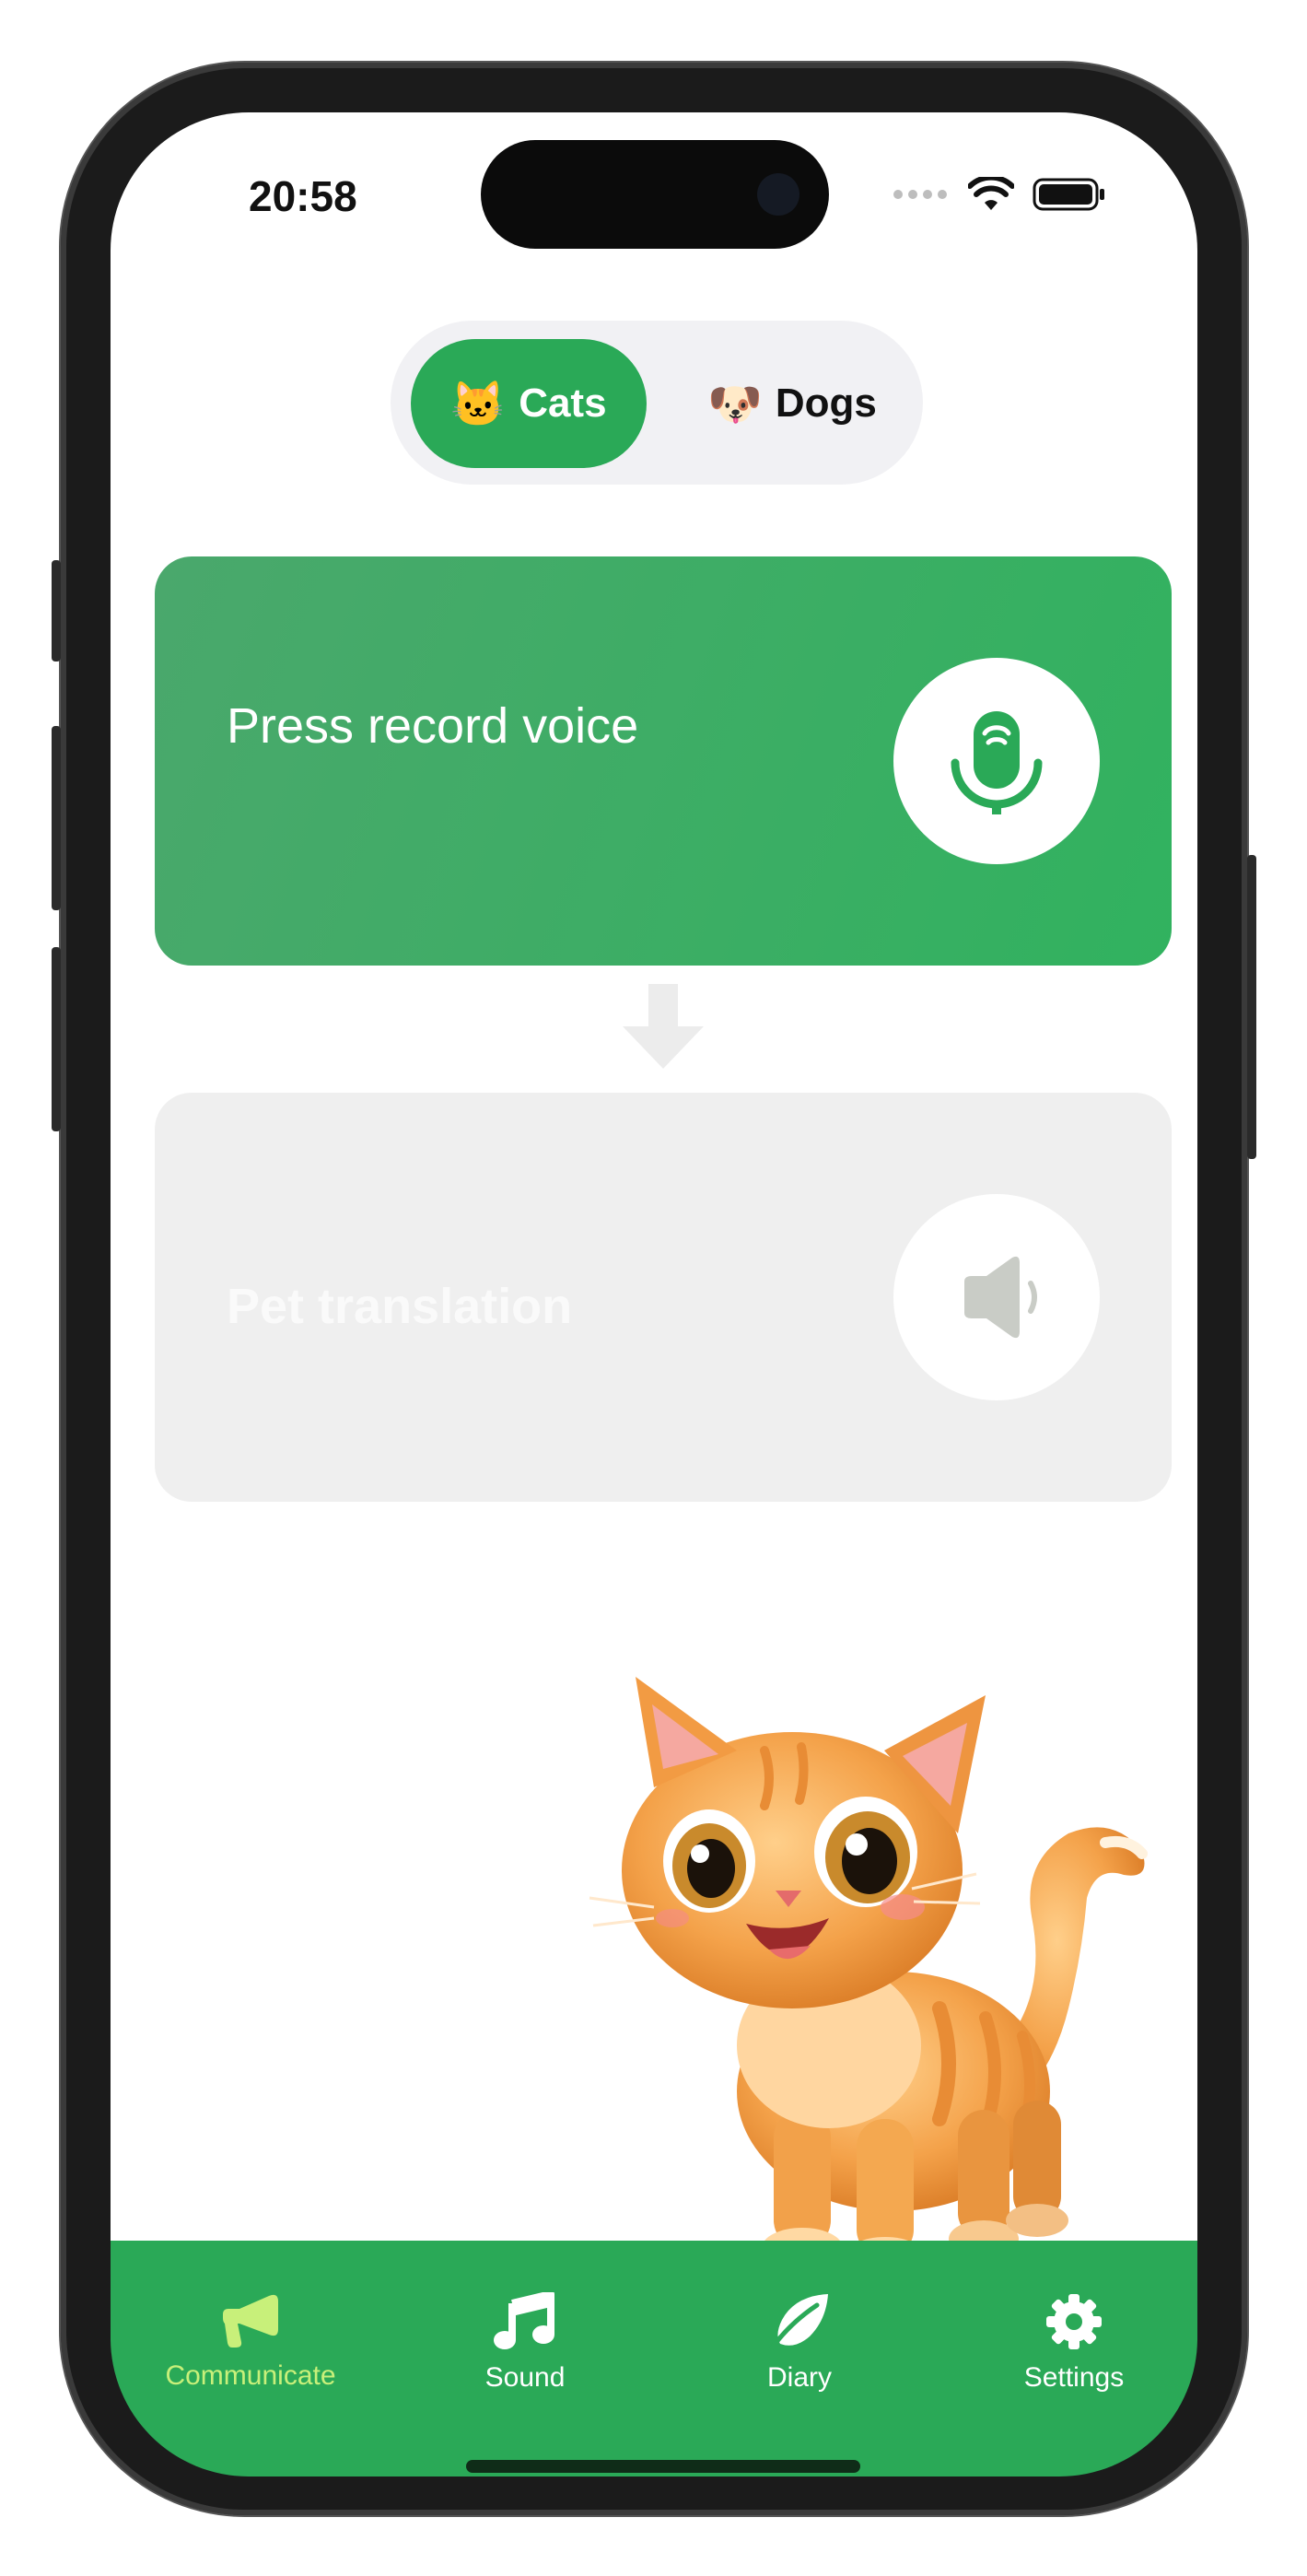  I want to click on tab-sound: Sound, so click(525, 2343).